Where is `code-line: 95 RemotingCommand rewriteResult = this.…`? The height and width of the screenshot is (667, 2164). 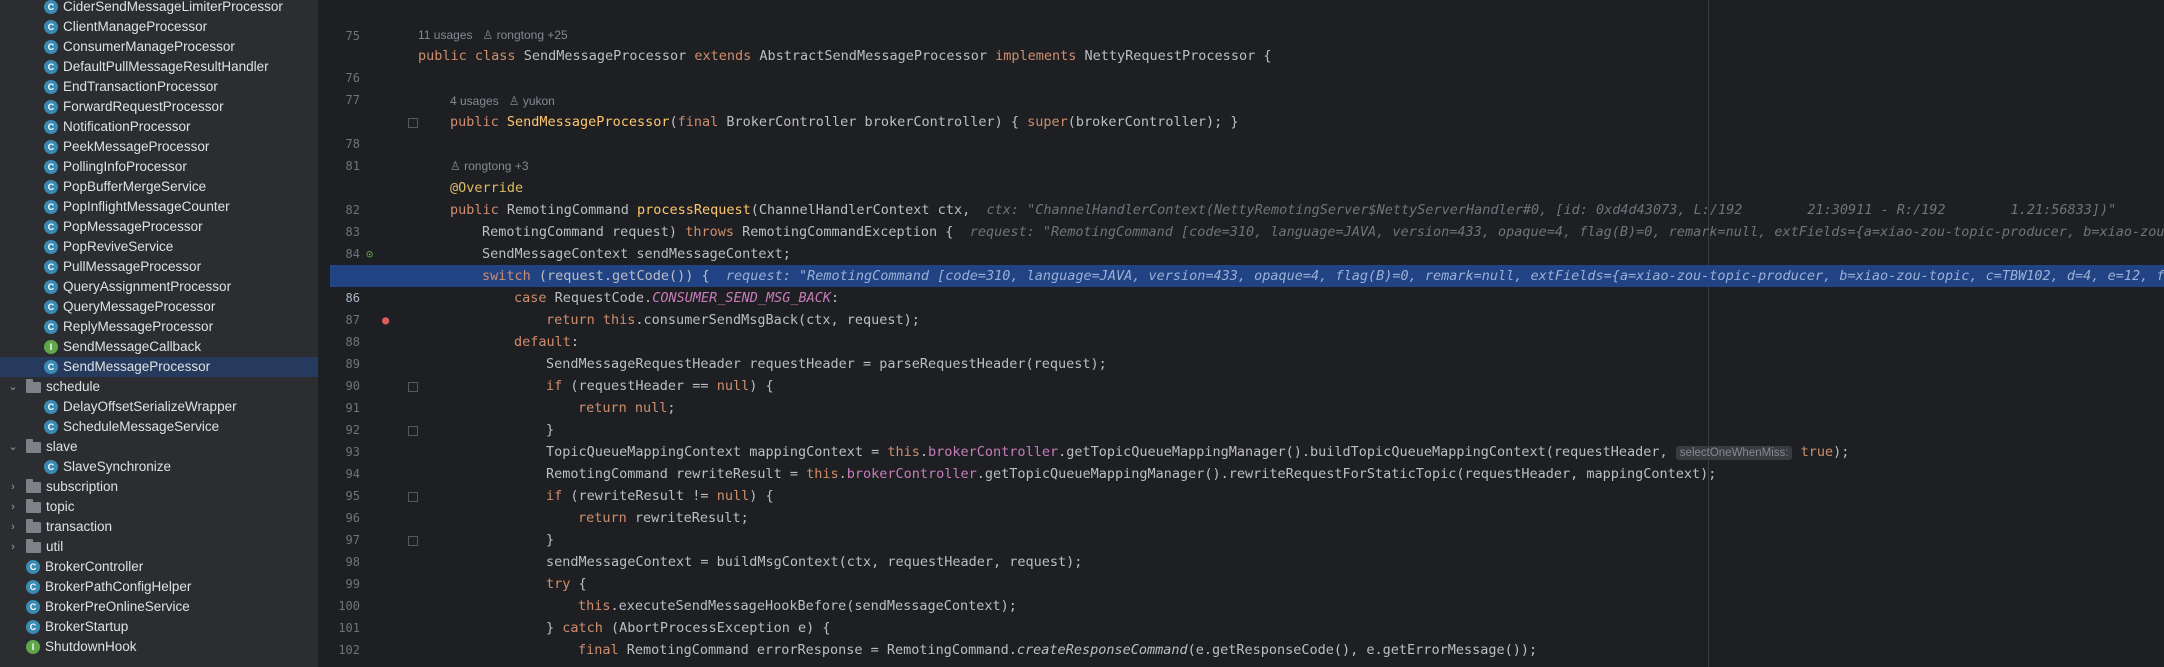 code-line: 95 RemotingCommand rewriteResult = this.… is located at coordinates (1247, 483).